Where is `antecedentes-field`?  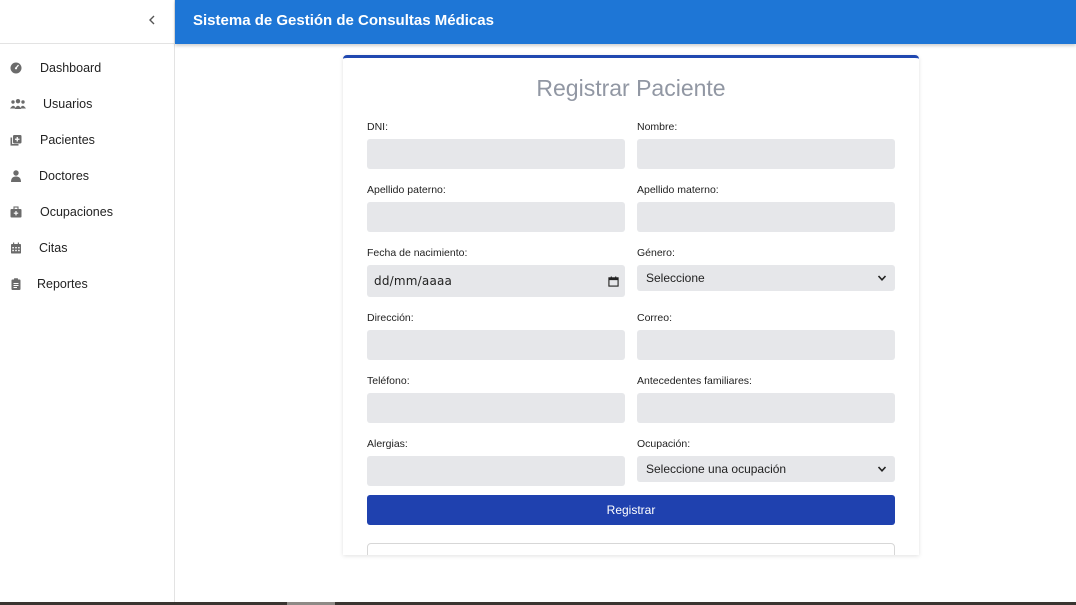
antecedentes-field is located at coordinates (766, 408).